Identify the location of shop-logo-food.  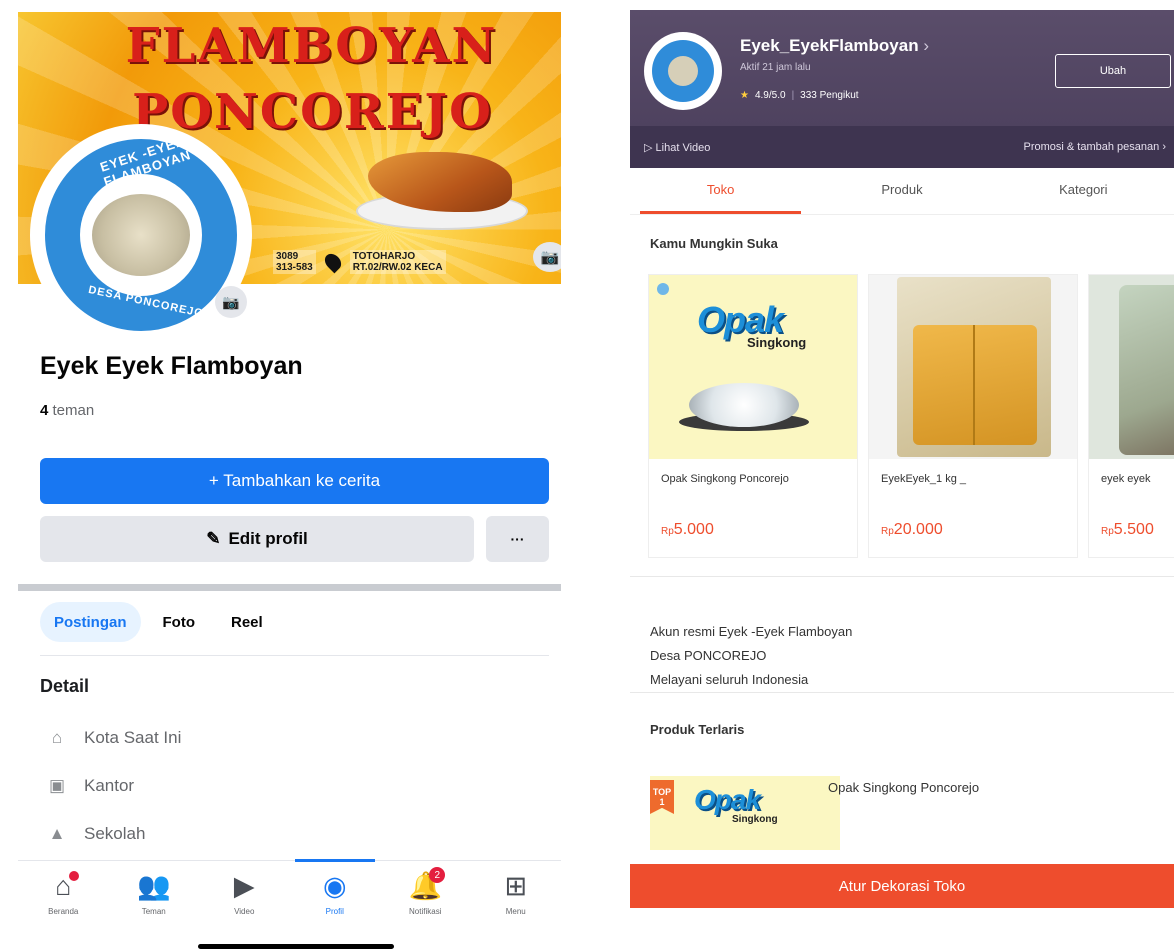
(683, 71).